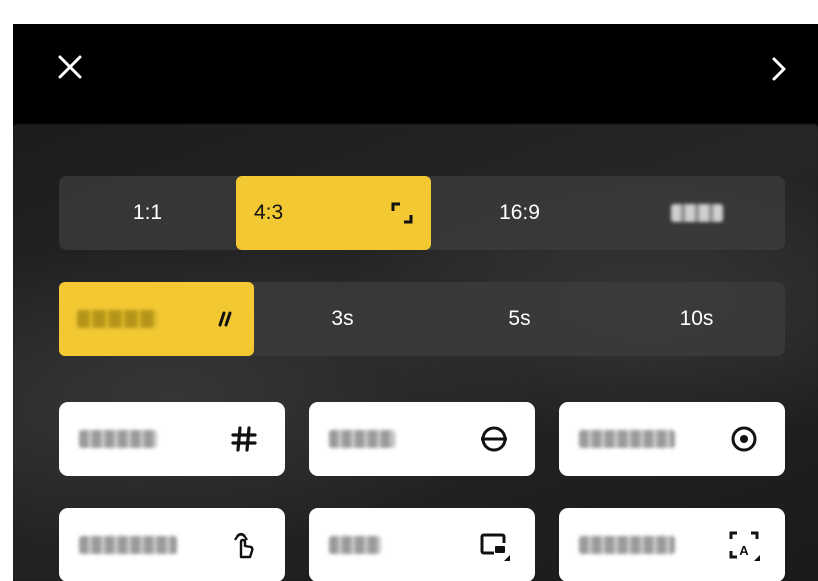  I want to click on gesture-toggle, so click(172, 544).